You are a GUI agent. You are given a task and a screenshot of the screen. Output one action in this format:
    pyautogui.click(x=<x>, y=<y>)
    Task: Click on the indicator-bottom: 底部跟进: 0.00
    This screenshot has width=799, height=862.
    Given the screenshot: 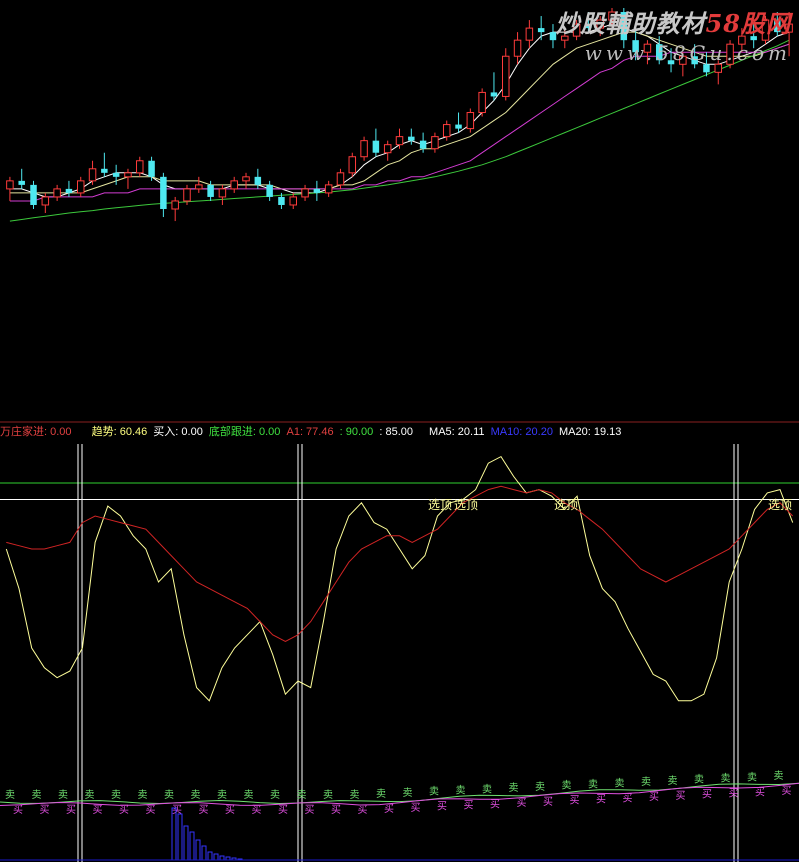 What is the action you would take?
    pyautogui.click(x=244, y=432)
    